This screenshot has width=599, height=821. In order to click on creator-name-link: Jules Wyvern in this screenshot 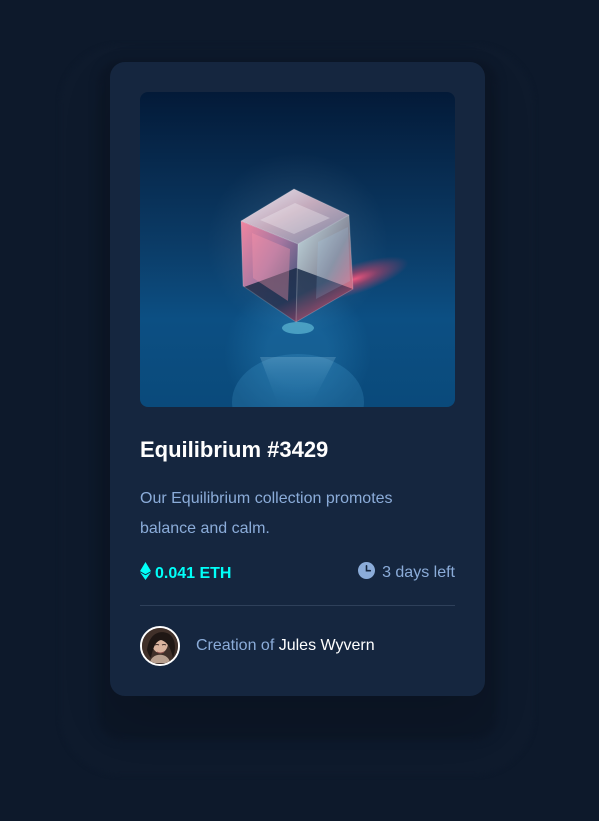, I will do `click(327, 645)`.